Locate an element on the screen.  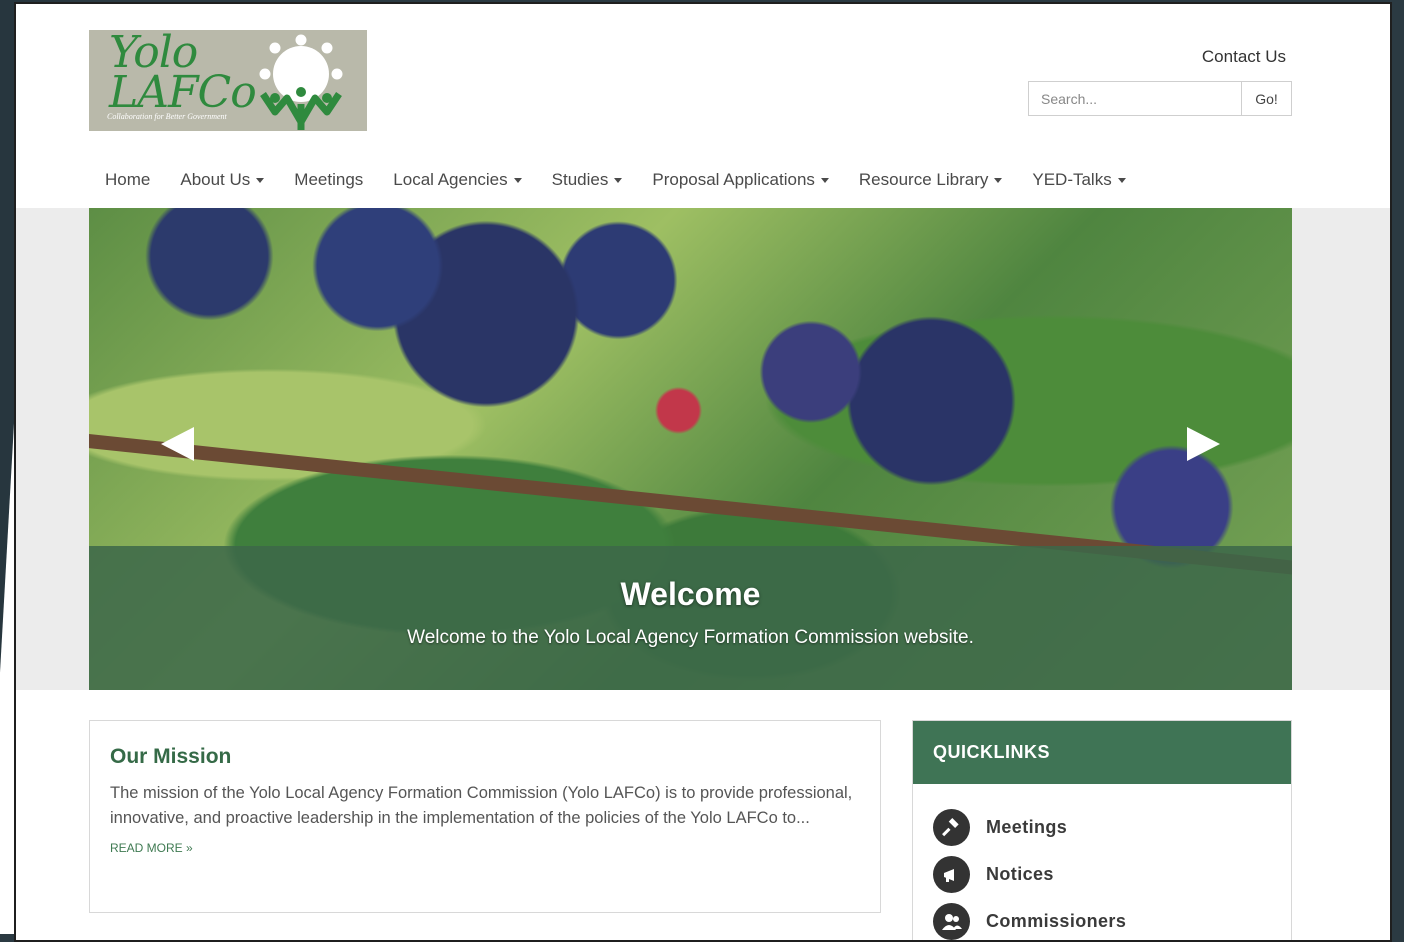
quicklink-meetings: Meetings is located at coordinates (1112, 827).